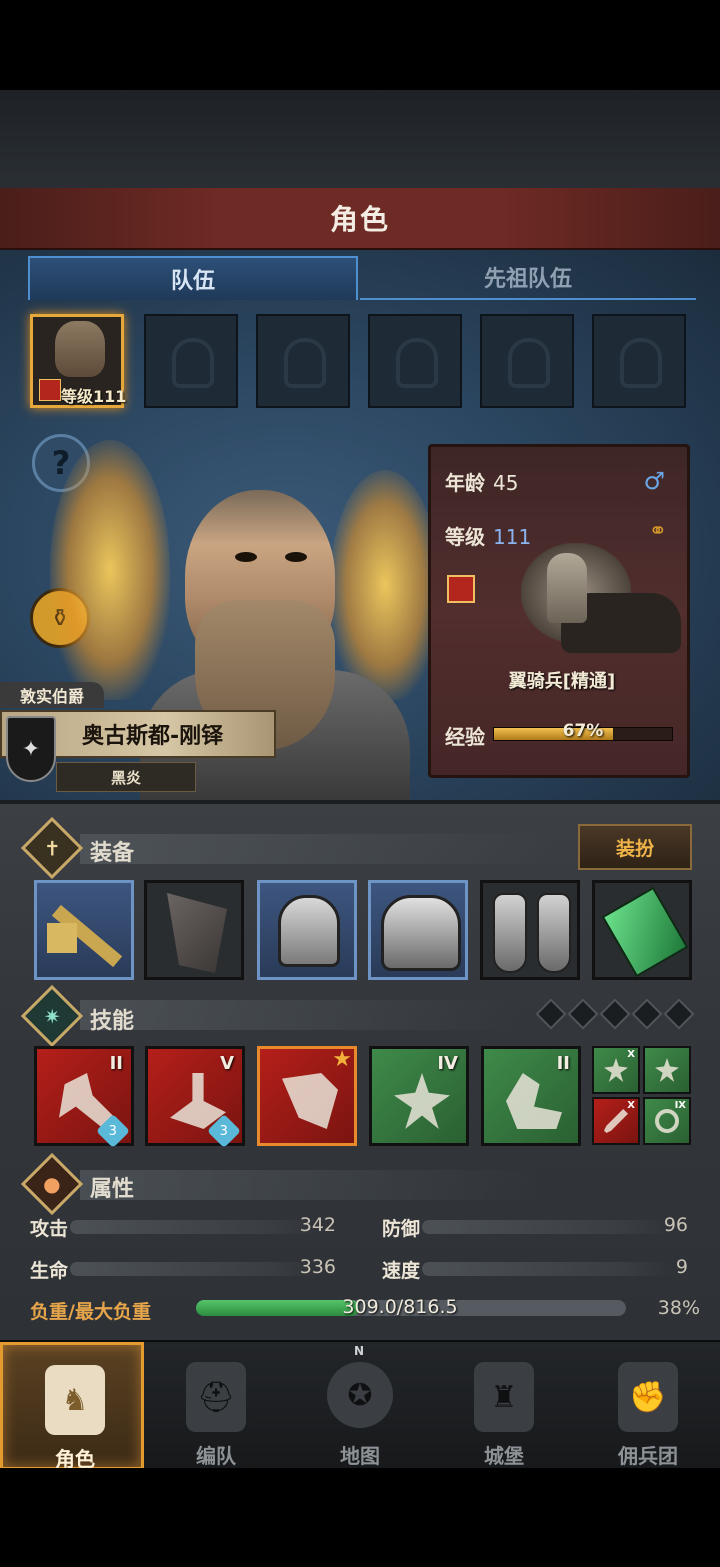 Image resolution: width=720 pixels, height=1567 pixels. I want to click on equip-slot-helmet, so click(307, 930).